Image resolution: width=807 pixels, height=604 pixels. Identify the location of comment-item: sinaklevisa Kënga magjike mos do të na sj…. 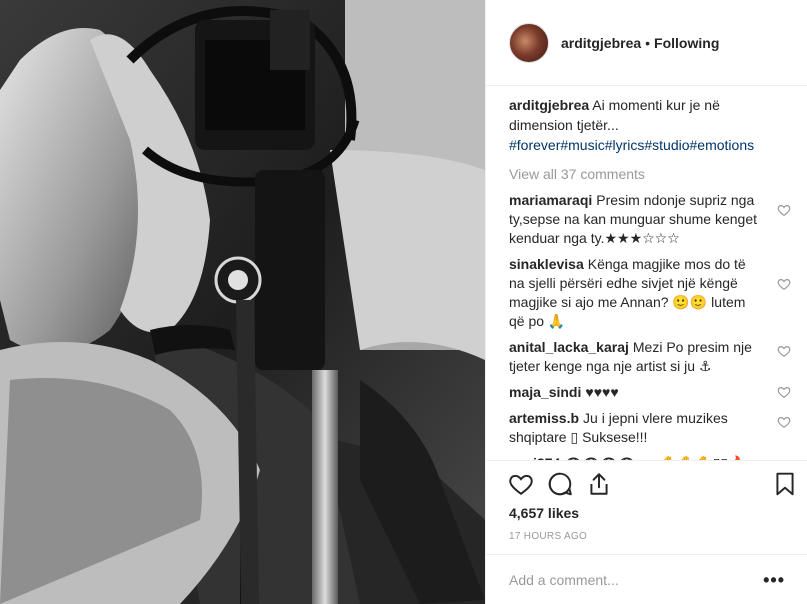
(650, 293).